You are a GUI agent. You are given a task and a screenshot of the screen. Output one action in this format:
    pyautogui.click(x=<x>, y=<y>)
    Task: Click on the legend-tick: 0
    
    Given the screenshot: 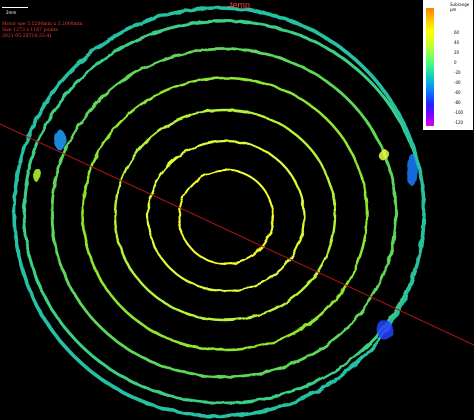 What is the action you would take?
    pyautogui.click(x=455, y=62)
    